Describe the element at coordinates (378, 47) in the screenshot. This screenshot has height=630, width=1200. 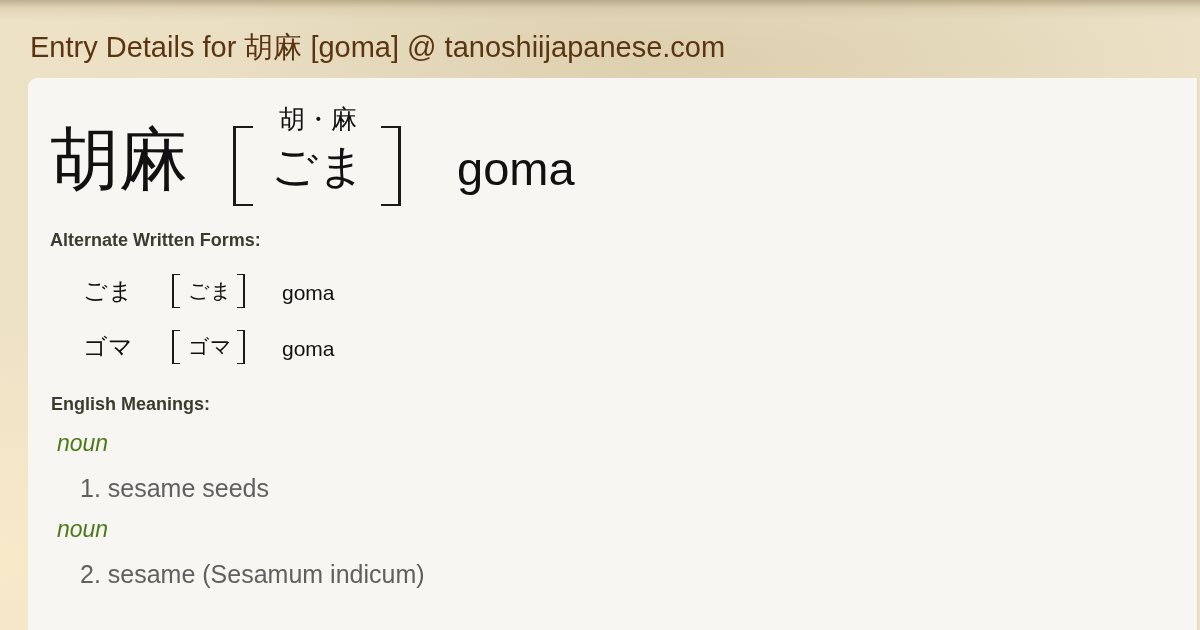
I see `page-title: Entry Details for 胡麻 [goma] @ tanoshiijapanese.com` at that location.